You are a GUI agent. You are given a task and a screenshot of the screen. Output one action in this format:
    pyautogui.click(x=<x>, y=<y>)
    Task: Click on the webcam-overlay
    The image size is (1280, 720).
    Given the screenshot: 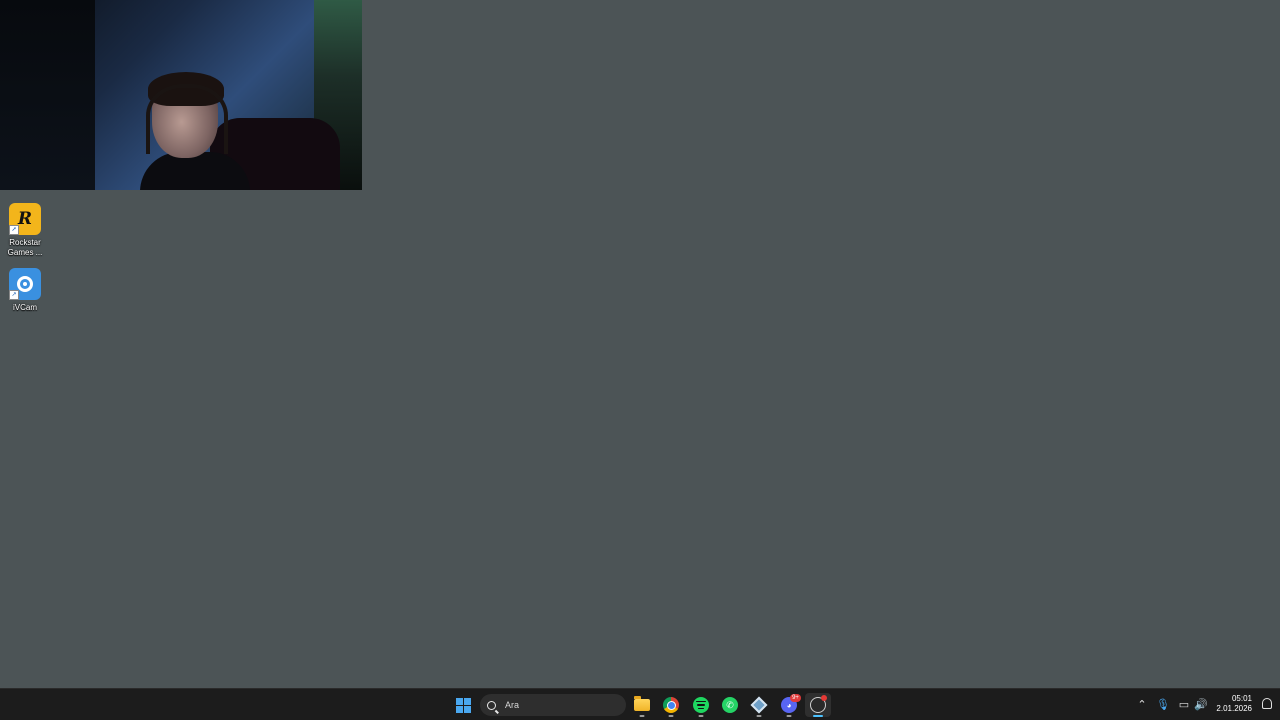 What is the action you would take?
    pyautogui.click(x=181, y=95)
    